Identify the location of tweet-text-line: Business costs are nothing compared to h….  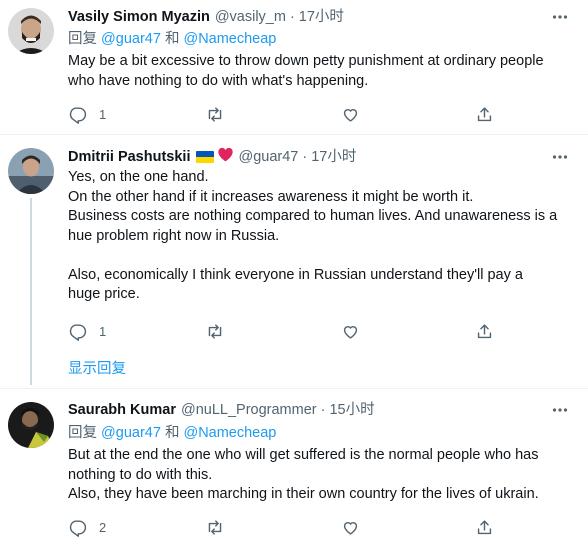
(313, 216).